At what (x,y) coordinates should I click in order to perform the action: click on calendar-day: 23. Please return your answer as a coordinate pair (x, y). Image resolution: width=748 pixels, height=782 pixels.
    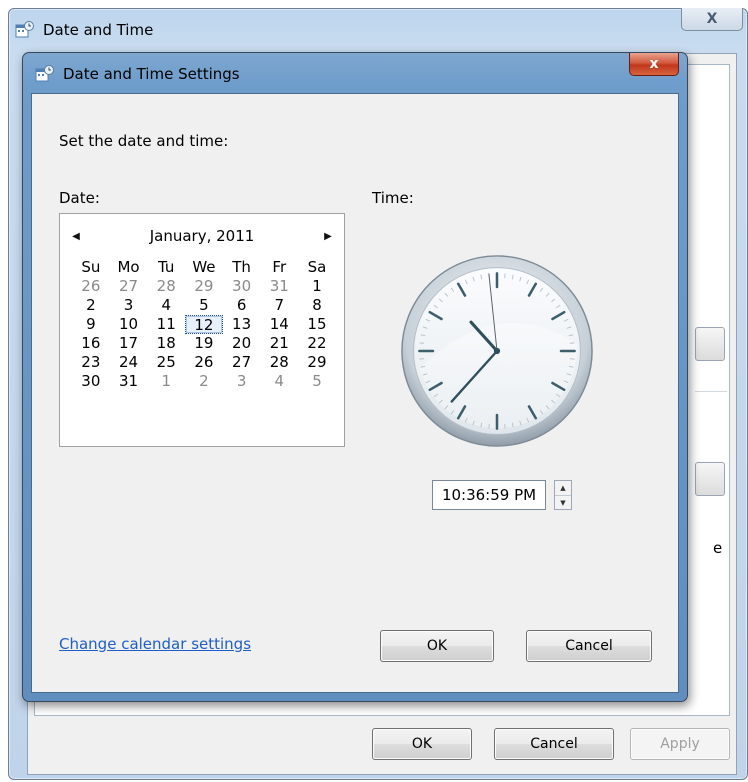
    Looking at the image, I should click on (91, 362).